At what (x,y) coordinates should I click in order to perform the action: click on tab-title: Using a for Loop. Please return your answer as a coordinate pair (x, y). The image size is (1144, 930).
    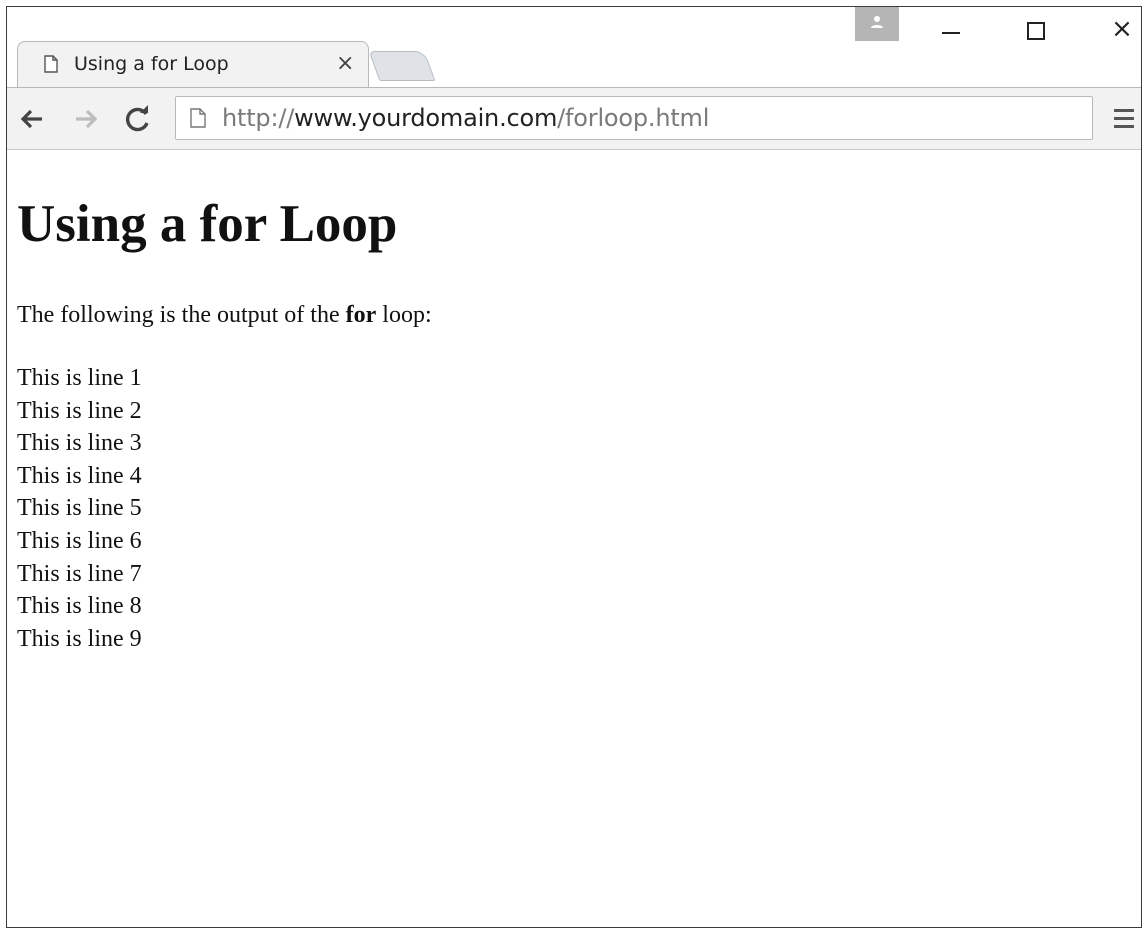
    Looking at the image, I should click on (151, 64).